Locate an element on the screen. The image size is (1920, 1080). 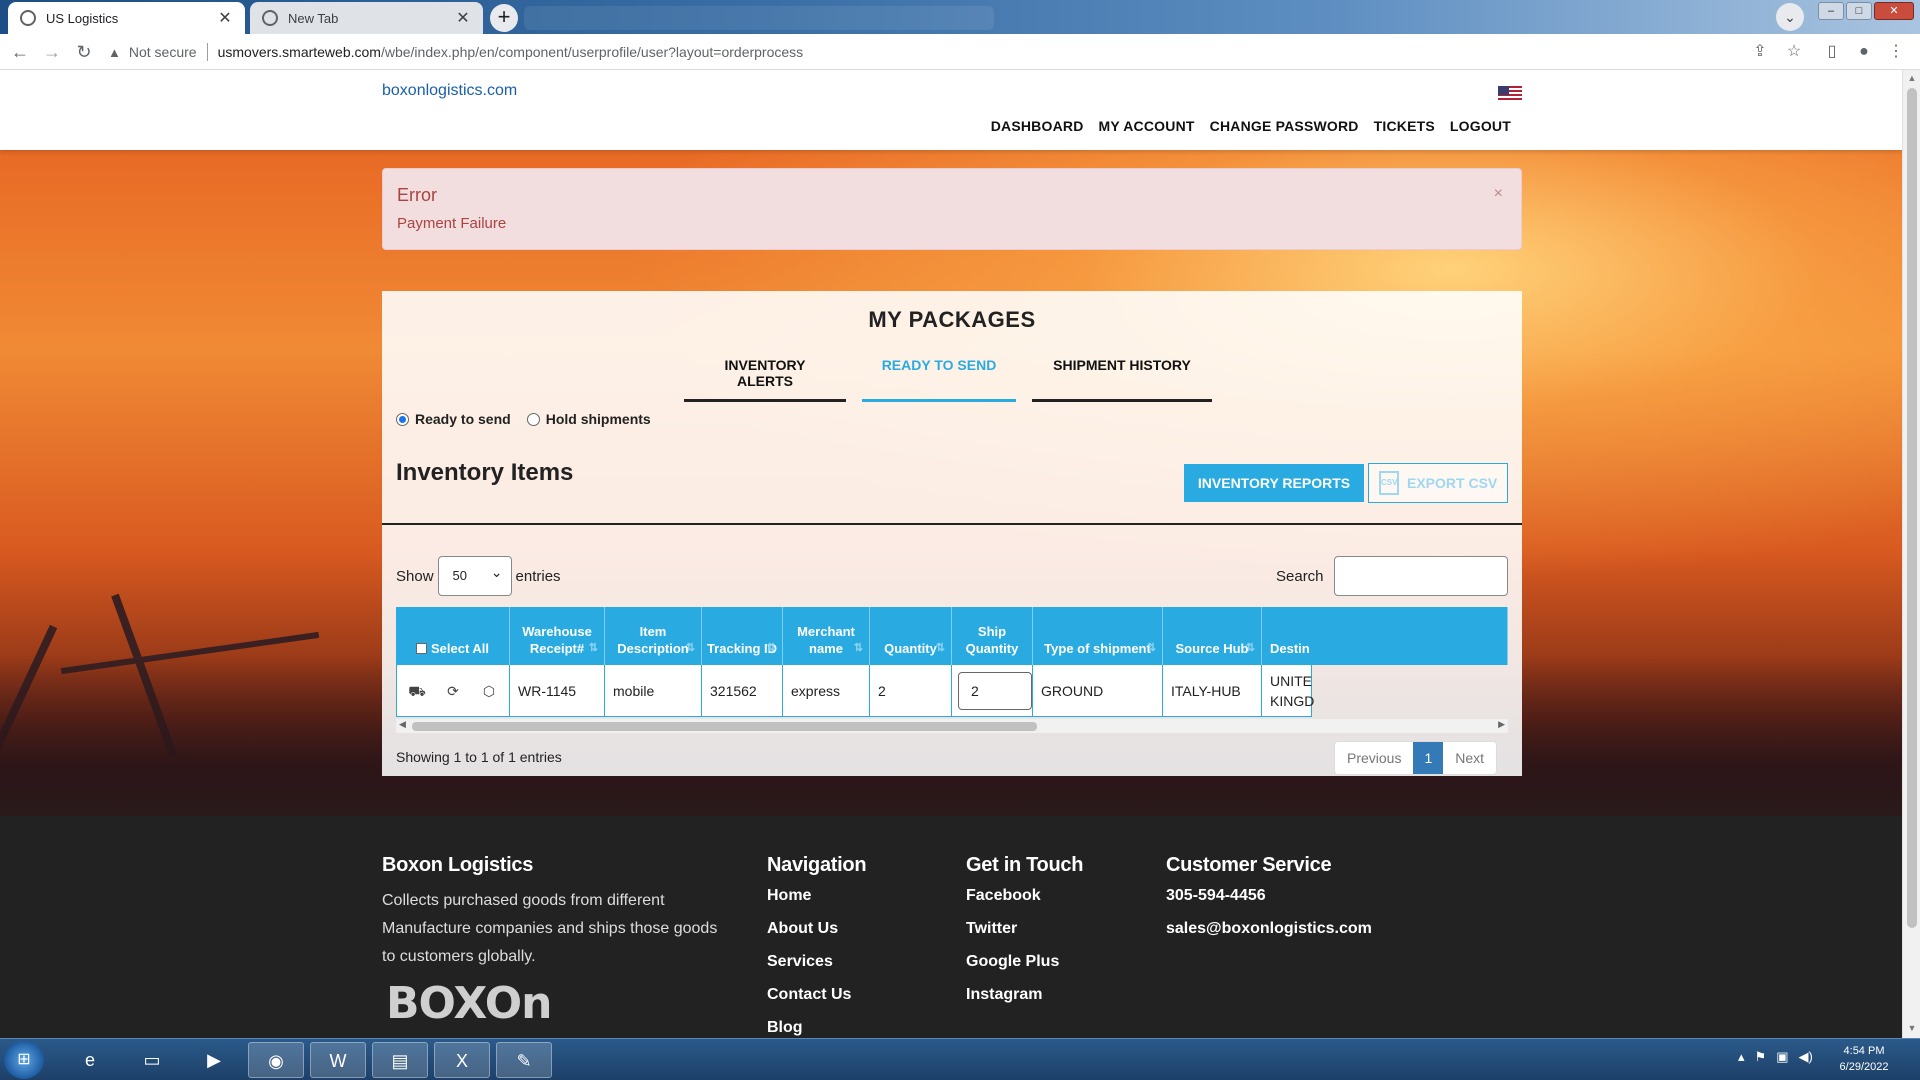
footer-link-about: About Us is located at coordinates (816, 936).